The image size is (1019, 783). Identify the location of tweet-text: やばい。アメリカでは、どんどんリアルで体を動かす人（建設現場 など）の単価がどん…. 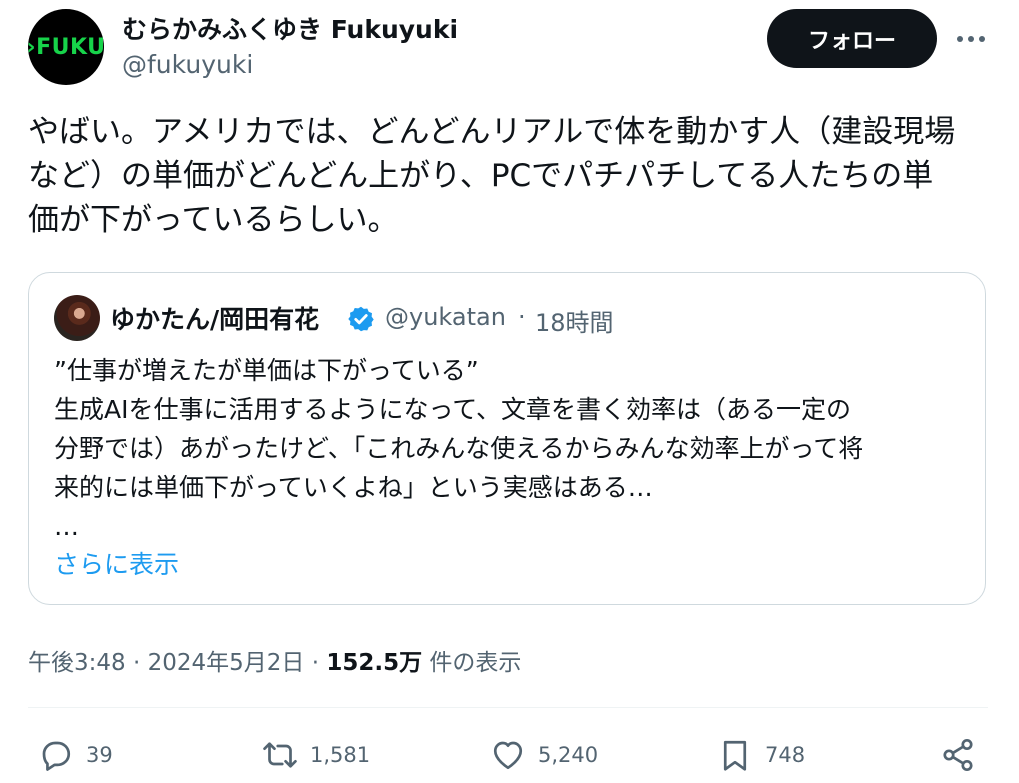
(492, 176).